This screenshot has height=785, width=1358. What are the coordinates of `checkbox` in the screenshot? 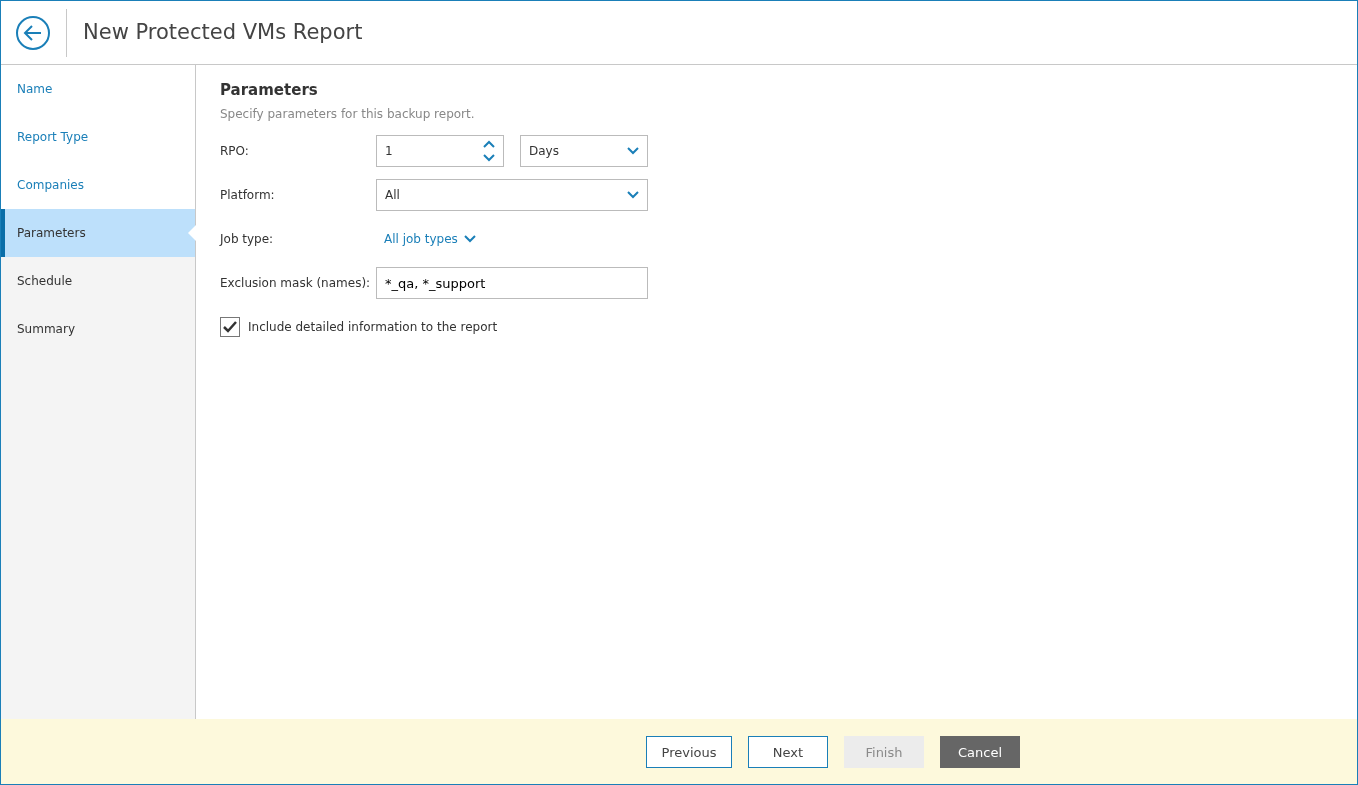 It's located at (230, 327).